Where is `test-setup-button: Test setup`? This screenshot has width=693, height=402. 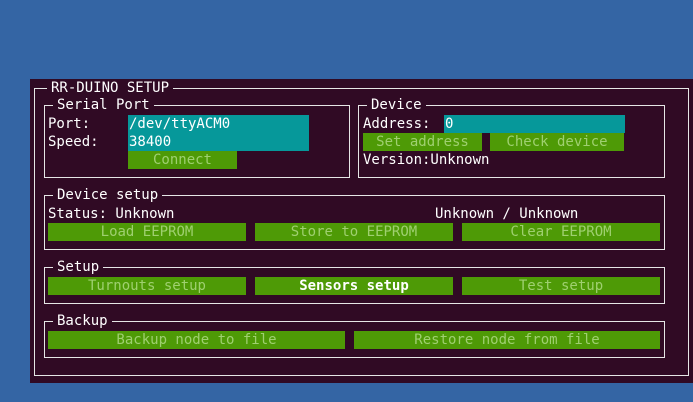 test-setup-button: Test setup is located at coordinates (561, 286).